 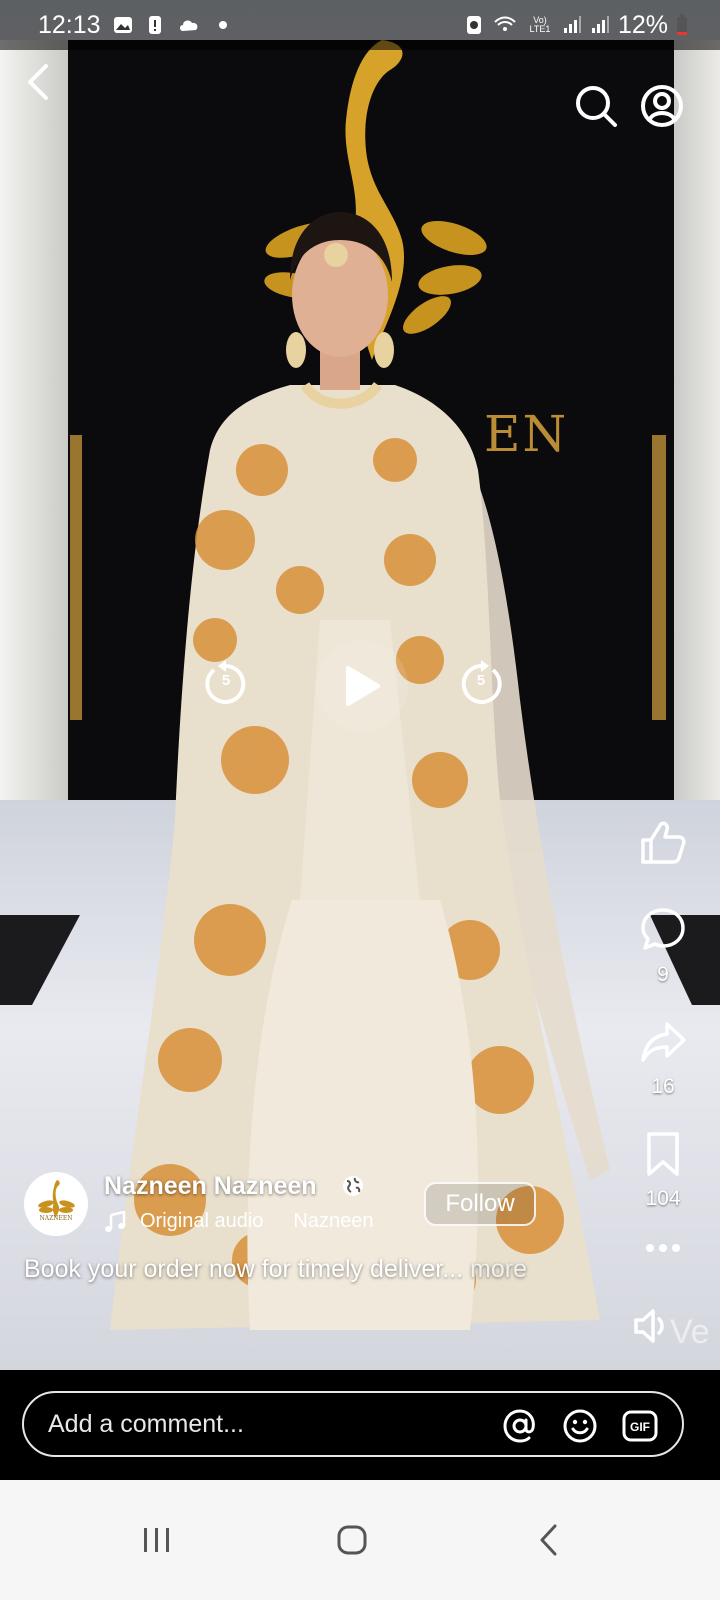 What do you see at coordinates (663, 929) in the screenshot?
I see `comment-icon` at bounding box center [663, 929].